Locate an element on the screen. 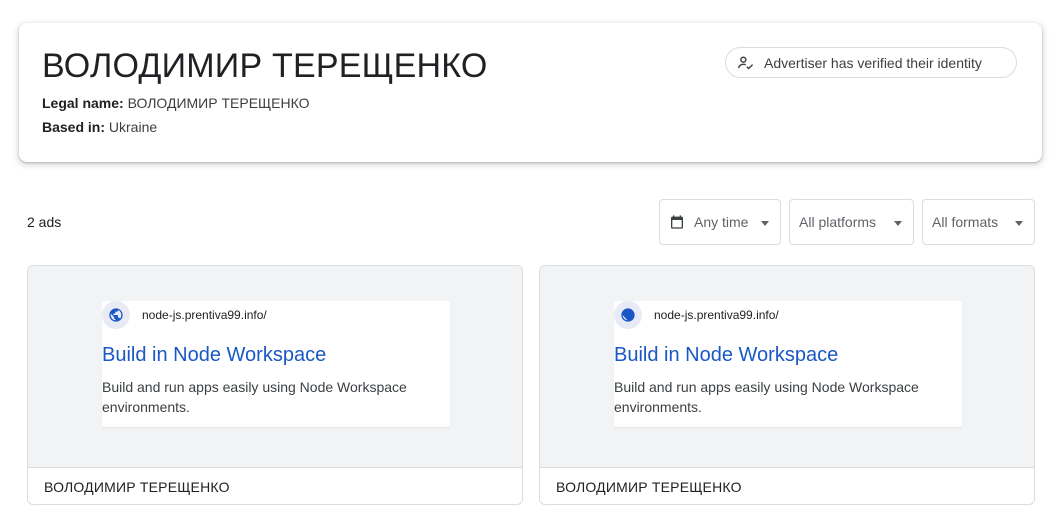 The width and height of the screenshot is (1063, 524). ads-count: 2 ads is located at coordinates (44, 222).